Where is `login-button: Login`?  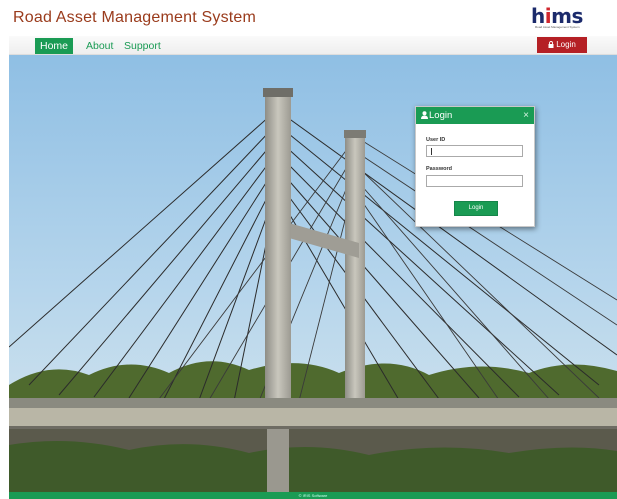 login-button: Login is located at coordinates (562, 45).